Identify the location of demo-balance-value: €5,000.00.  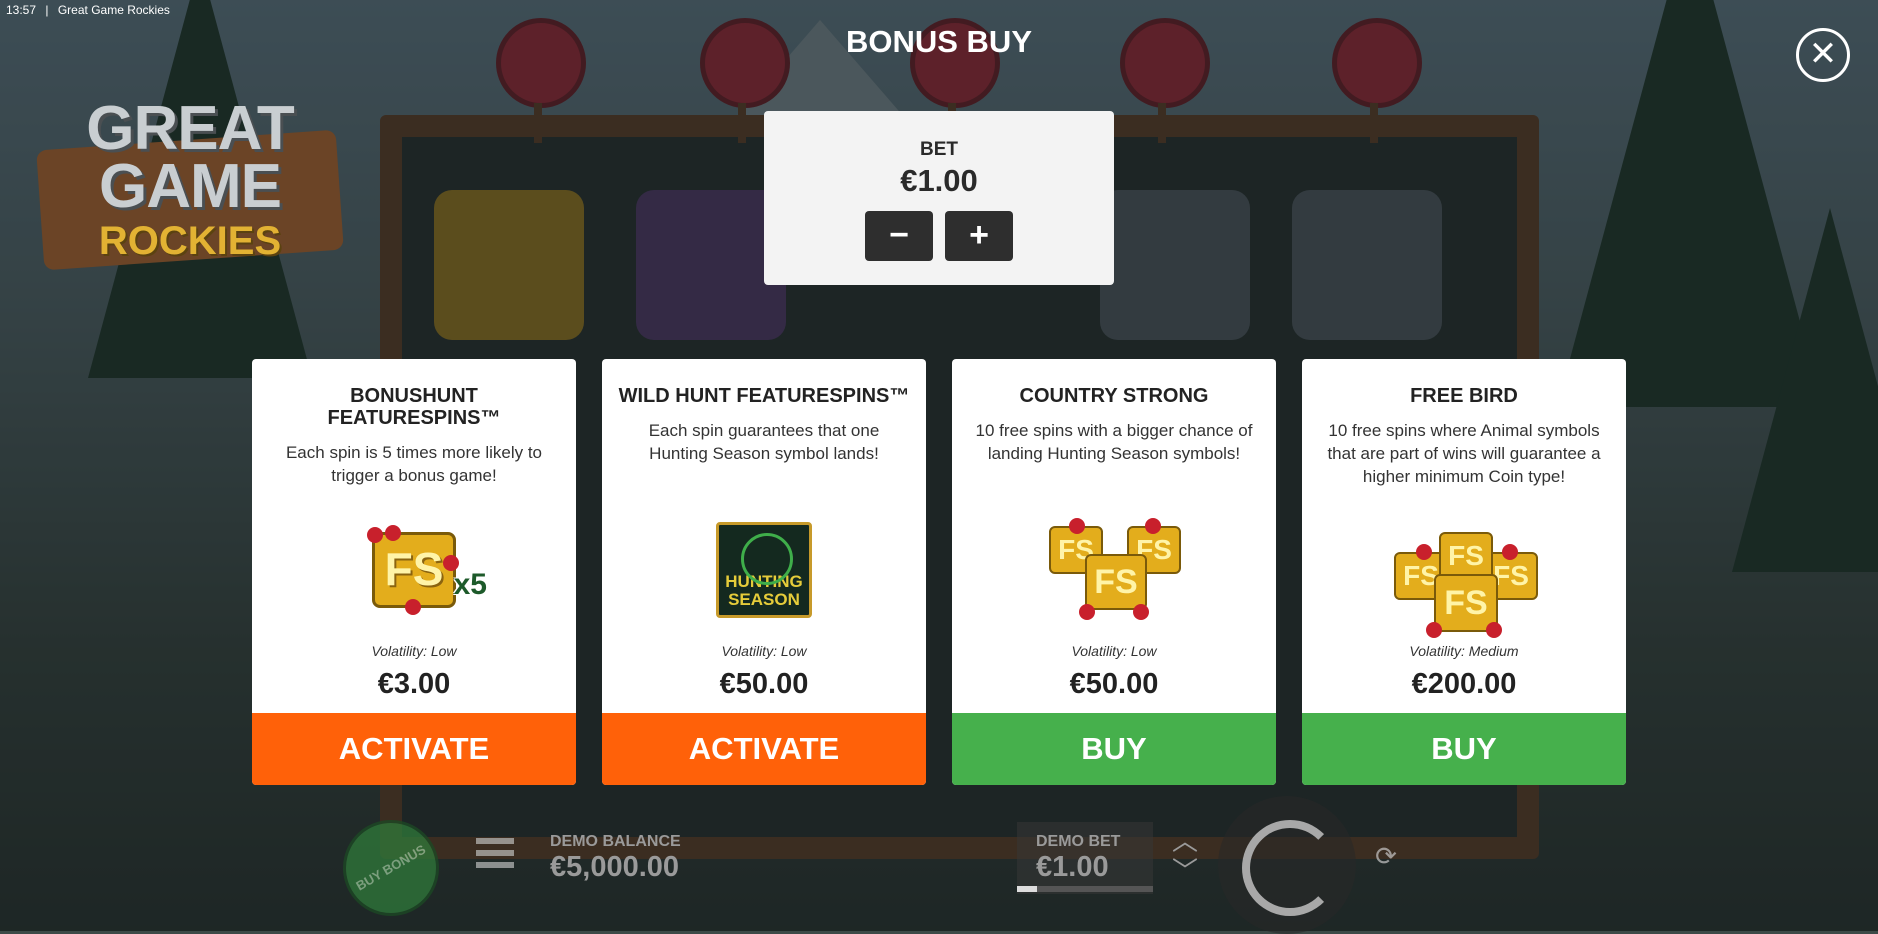
(615, 867).